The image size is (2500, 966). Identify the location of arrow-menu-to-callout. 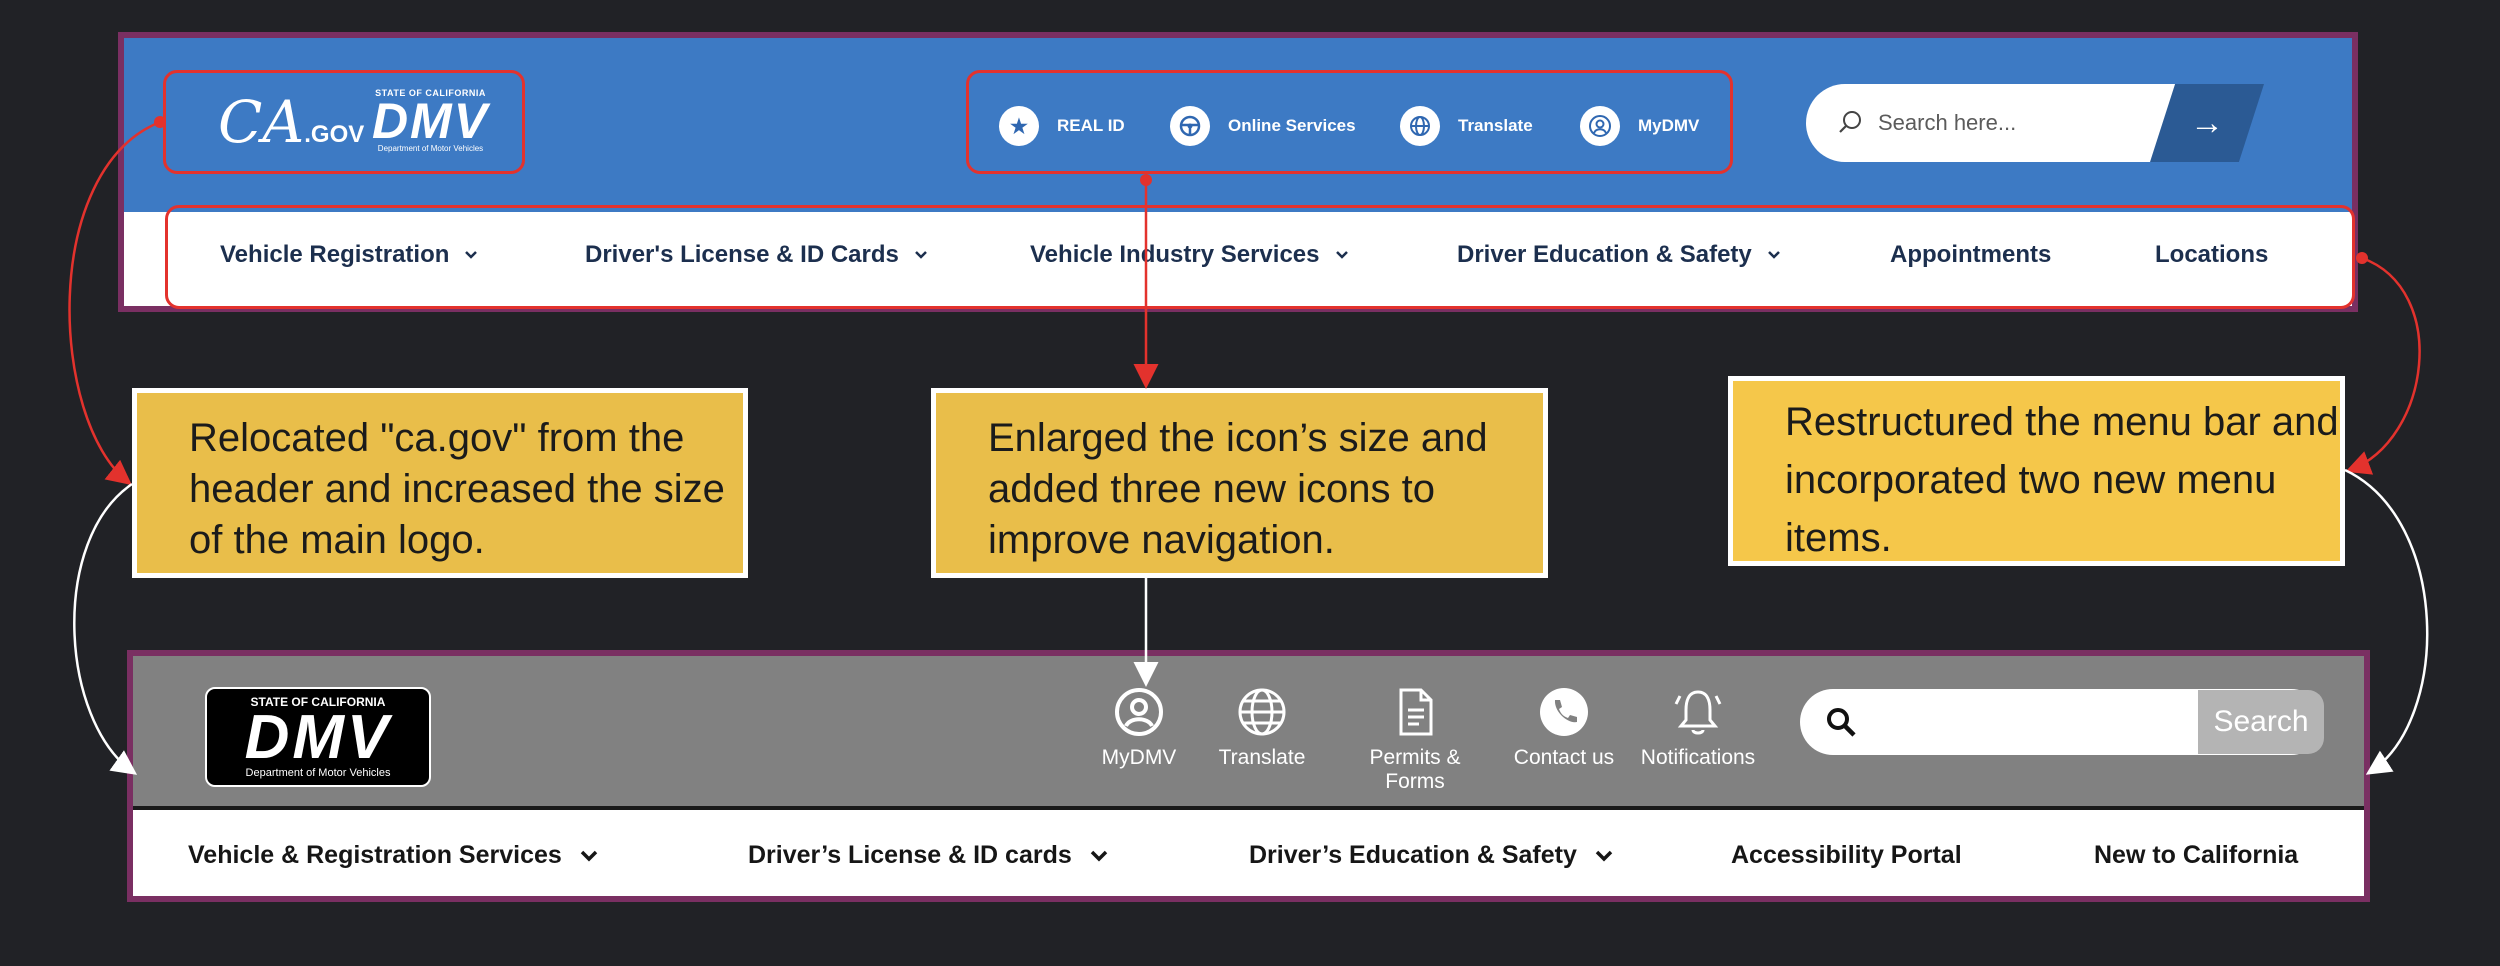
(2383, 365).